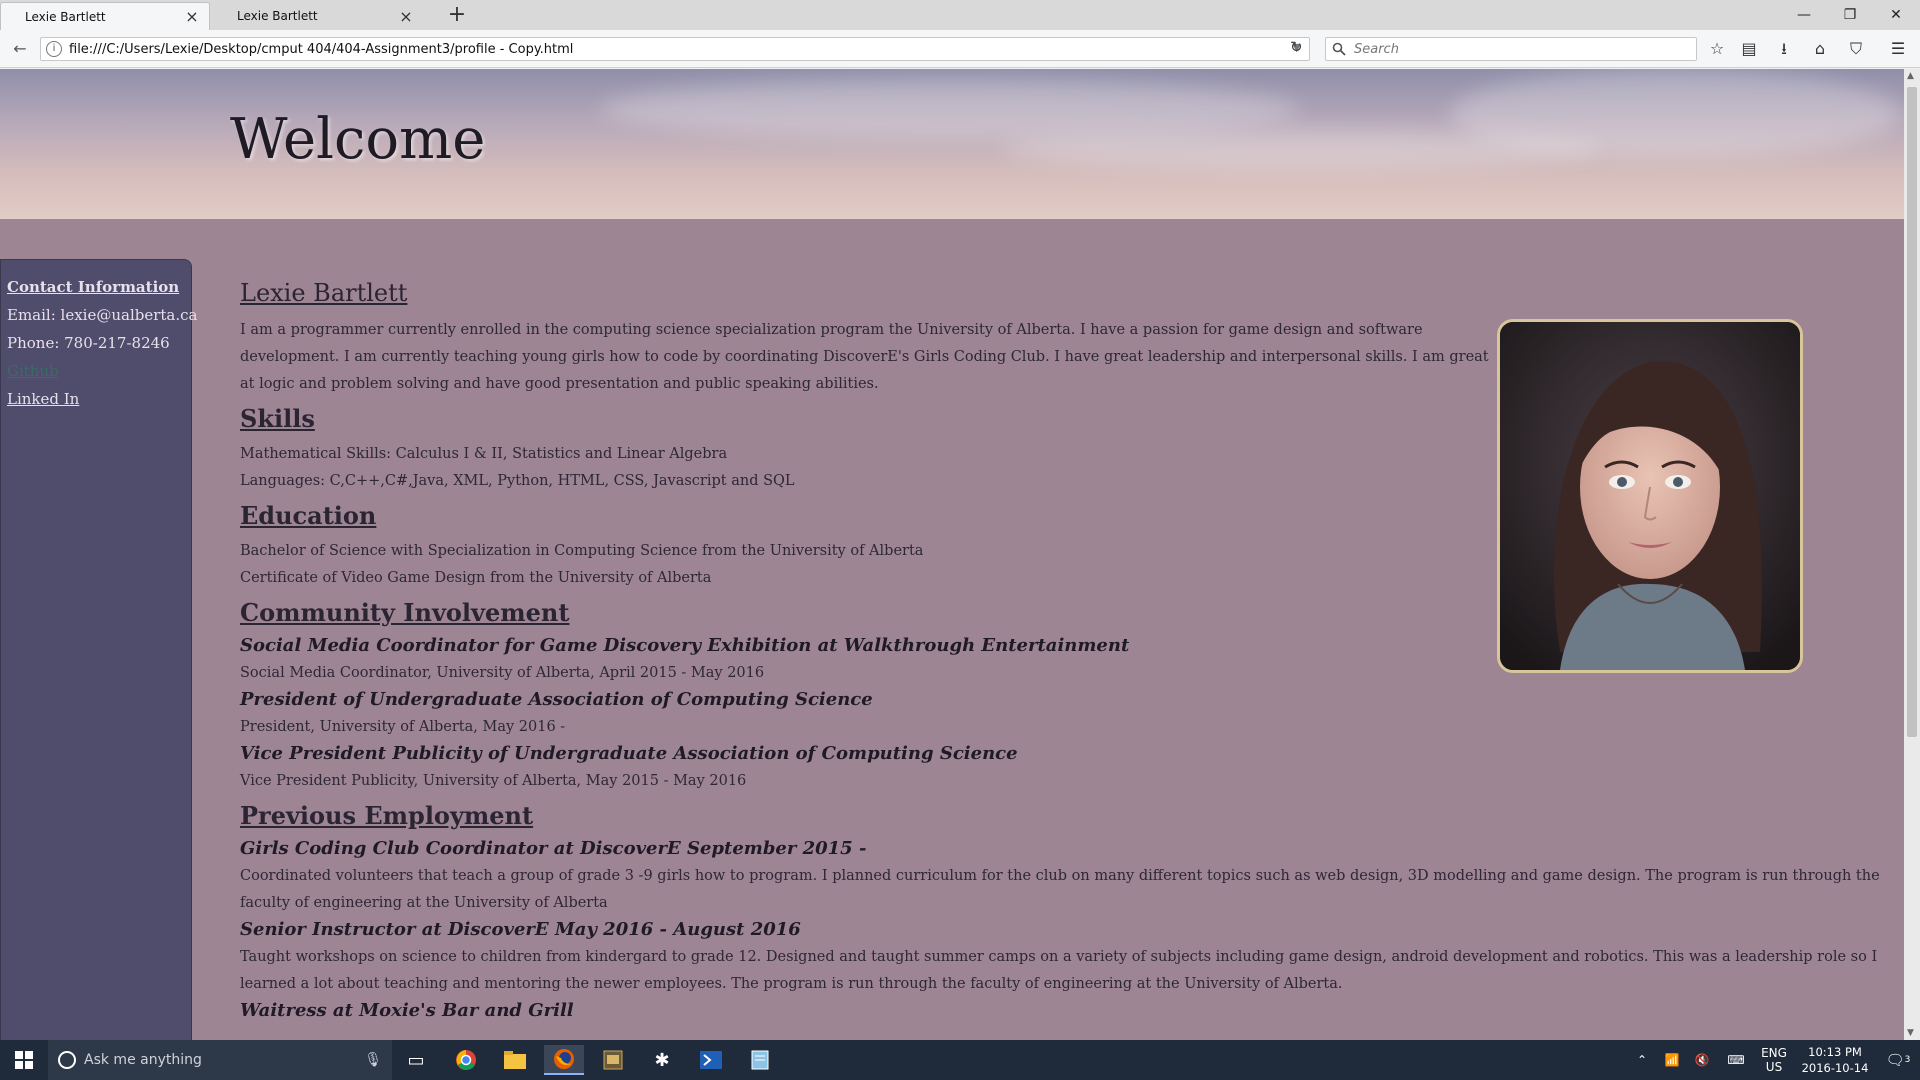 The height and width of the screenshot is (1080, 1920). What do you see at coordinates (1339, 49) in the screenshot?
I see `search-icon` at bounding box center [1339, 49].